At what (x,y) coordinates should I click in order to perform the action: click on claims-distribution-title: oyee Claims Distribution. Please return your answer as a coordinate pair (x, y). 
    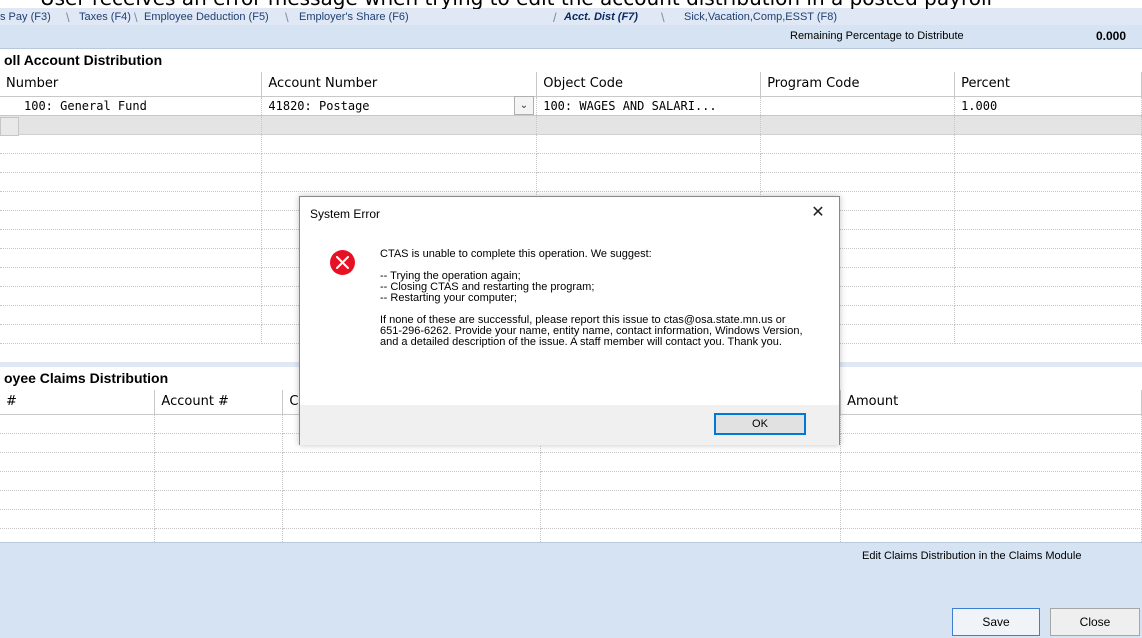
    Looking at the image, I should click on (86, 378).